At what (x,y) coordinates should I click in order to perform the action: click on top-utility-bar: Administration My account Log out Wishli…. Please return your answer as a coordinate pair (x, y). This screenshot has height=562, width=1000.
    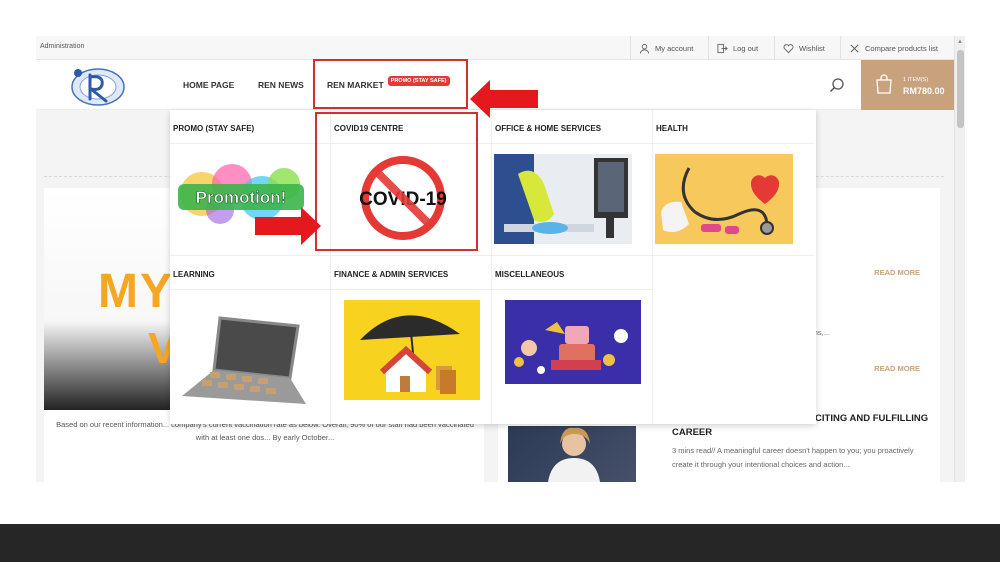
    Looking at the image, I should click on (495, 48).